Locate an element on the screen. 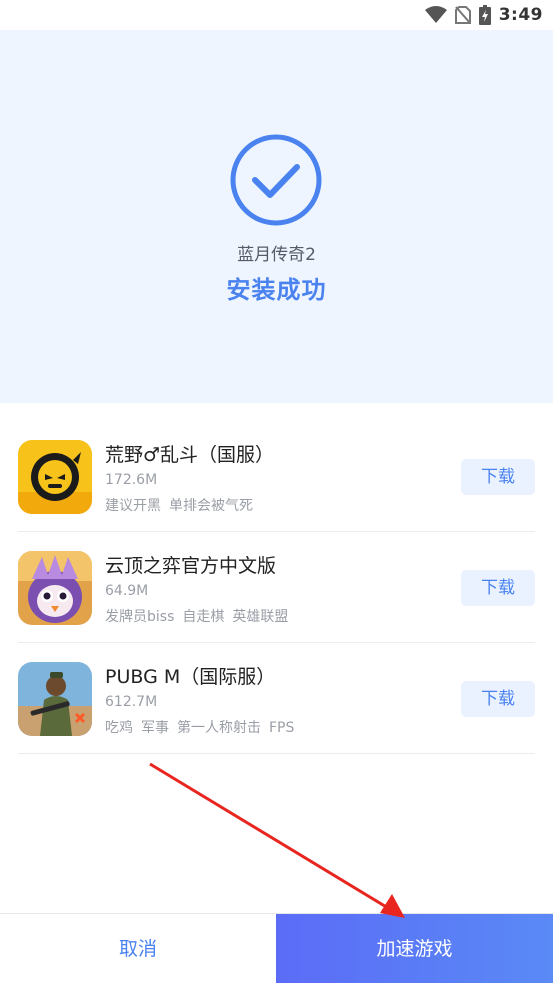 This screenshot has width=553, height=983. bottom-action-bar: 取消 加速游戏 is located at coordinates (276, 948).